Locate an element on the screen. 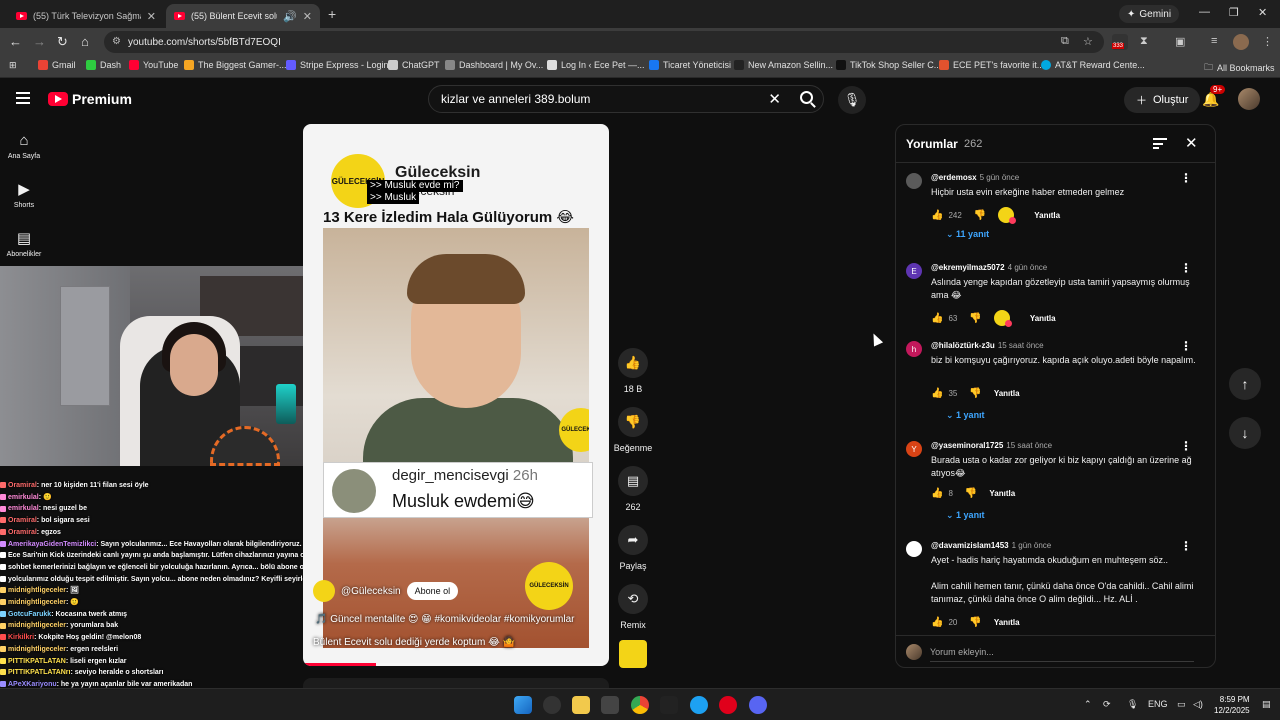 This screenshot has height=720, width=1280. home-icon: ⌂ is located at coordinates (85, 41).